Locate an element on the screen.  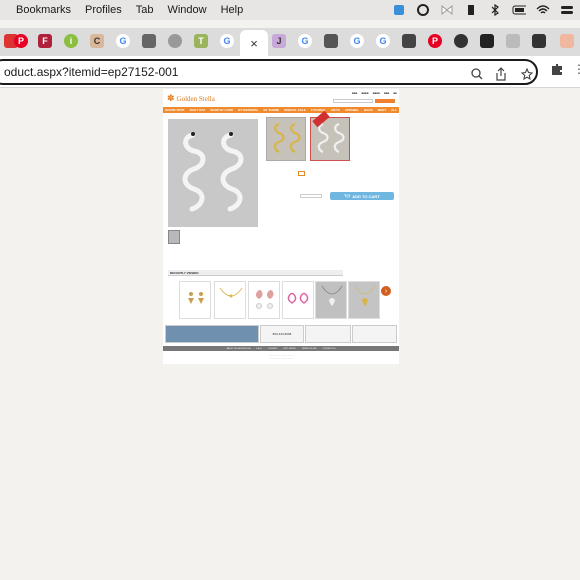
product-main-image is located at coordinates (213, 173).